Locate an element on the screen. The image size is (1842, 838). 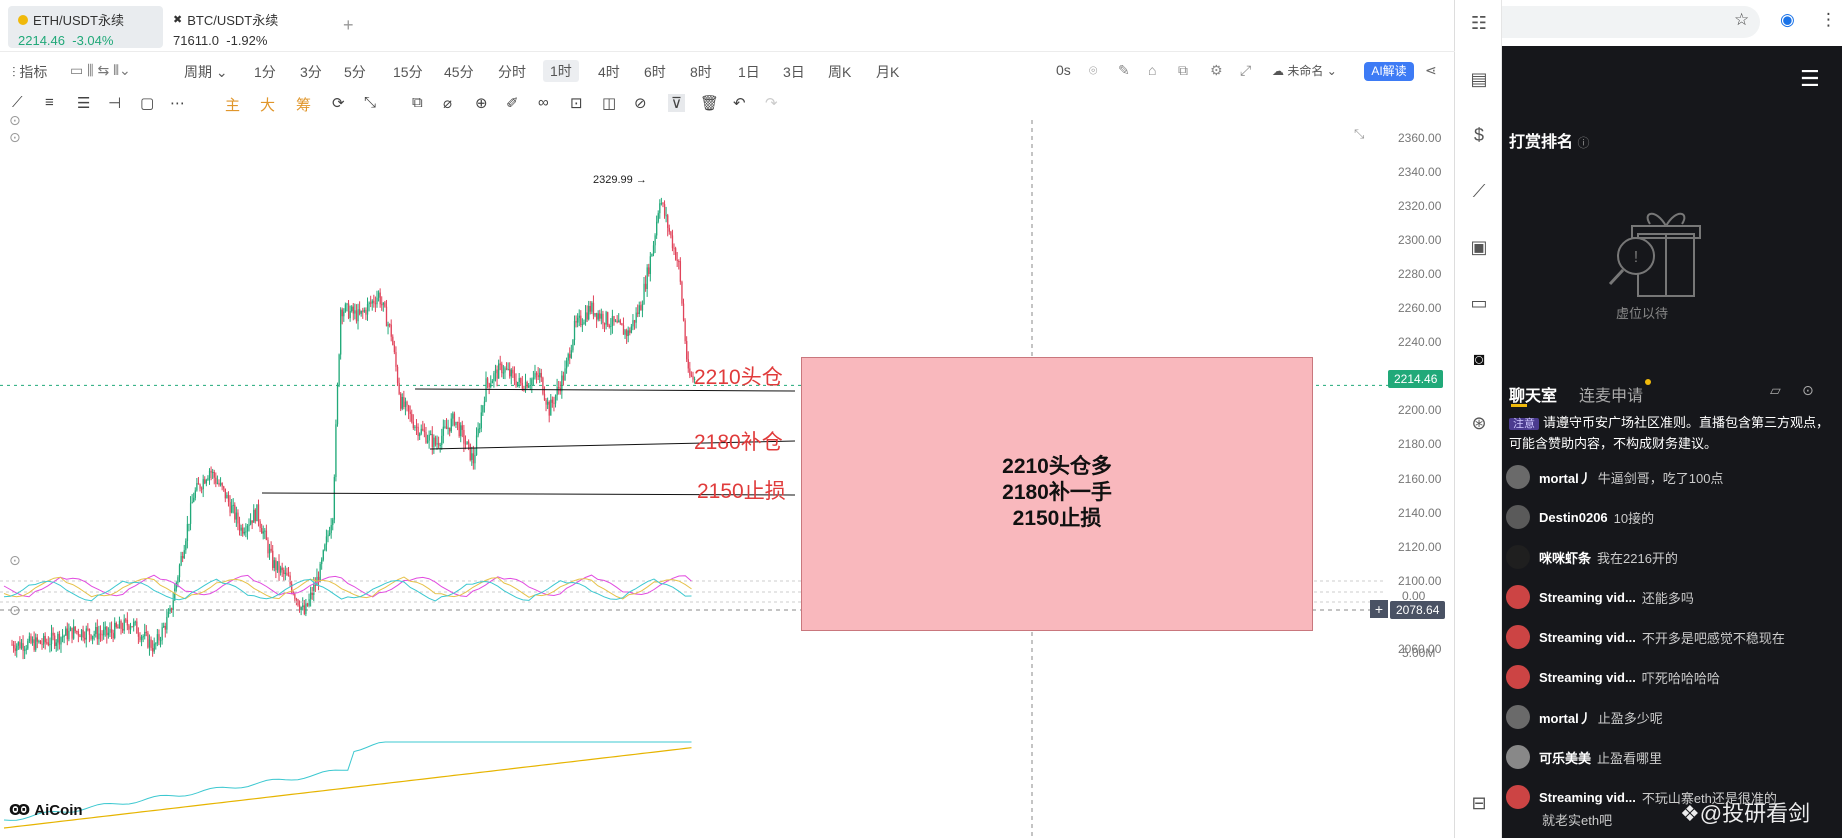
add-alert-icon: + is located at coordinates (1379, 609).